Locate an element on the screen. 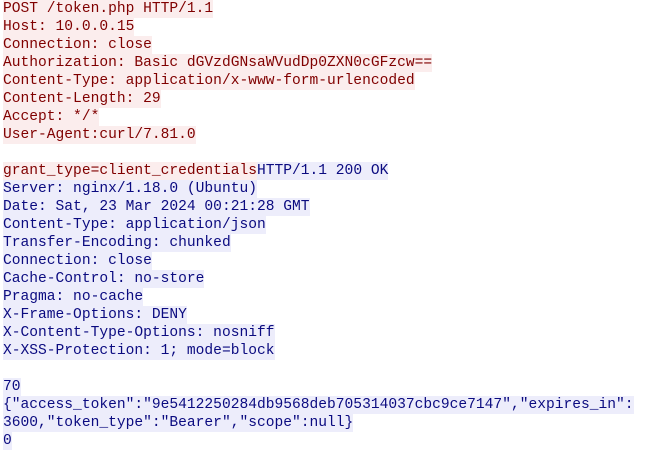 This screenshot has width=660, height=453. request-header: Connection: close is located at coordinates (330, 45).